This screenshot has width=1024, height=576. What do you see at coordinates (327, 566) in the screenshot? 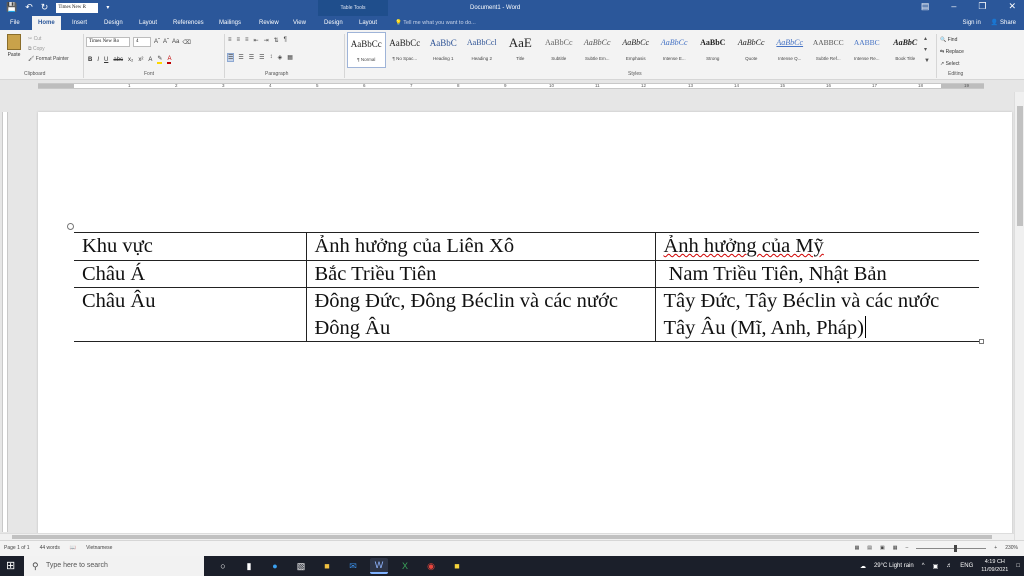
I see `file-explorer-icon: ■` at bounding box center [327, 566].